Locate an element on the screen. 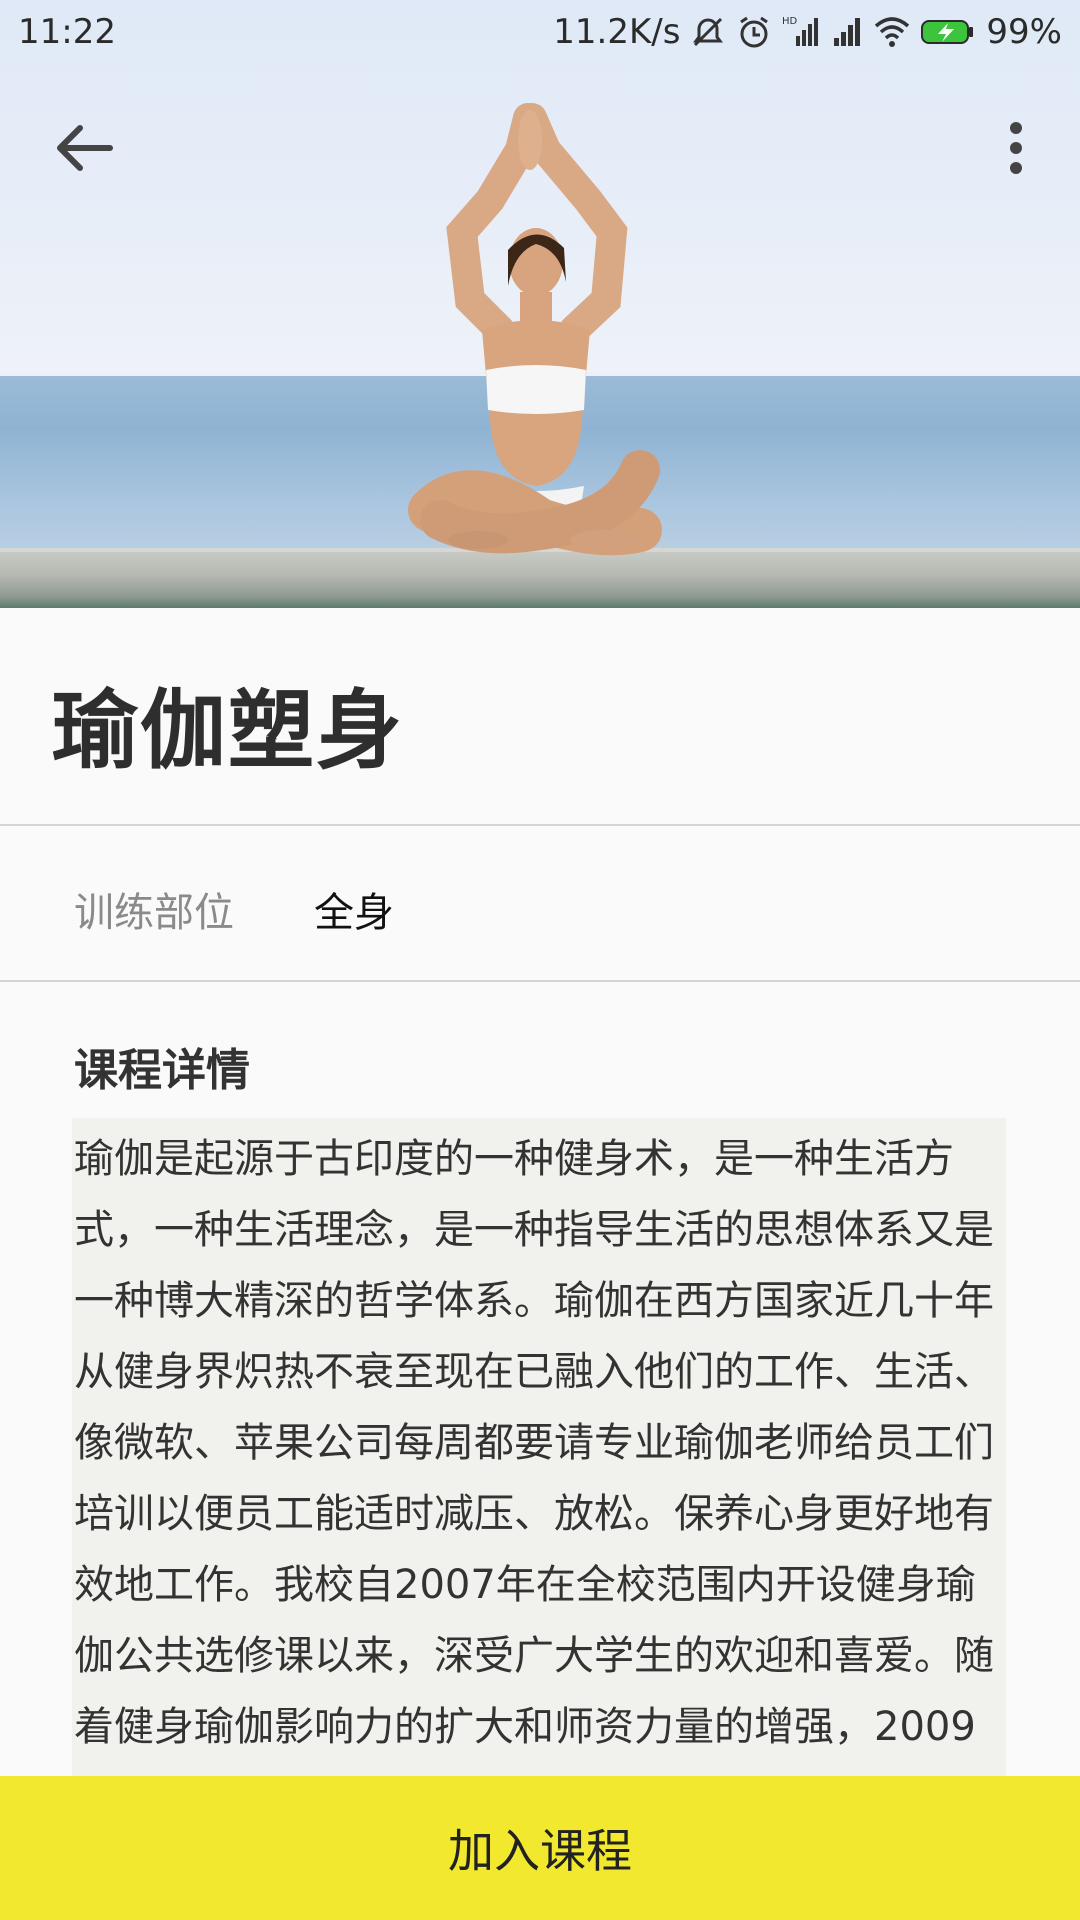  signal-icon is located at coordinates (847, 32).